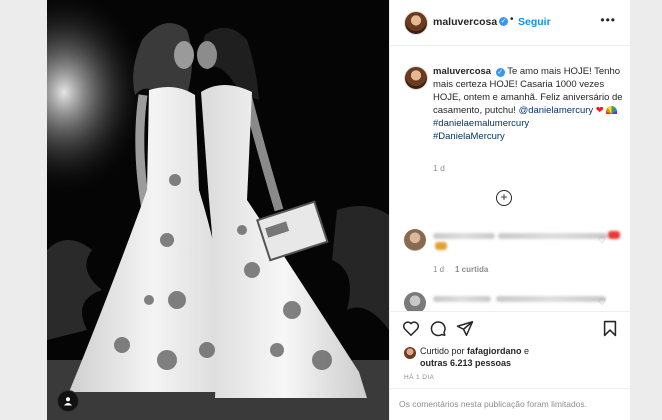 This screenshot has width=662, height=420. I want to click on avatar, so click(416, 23).